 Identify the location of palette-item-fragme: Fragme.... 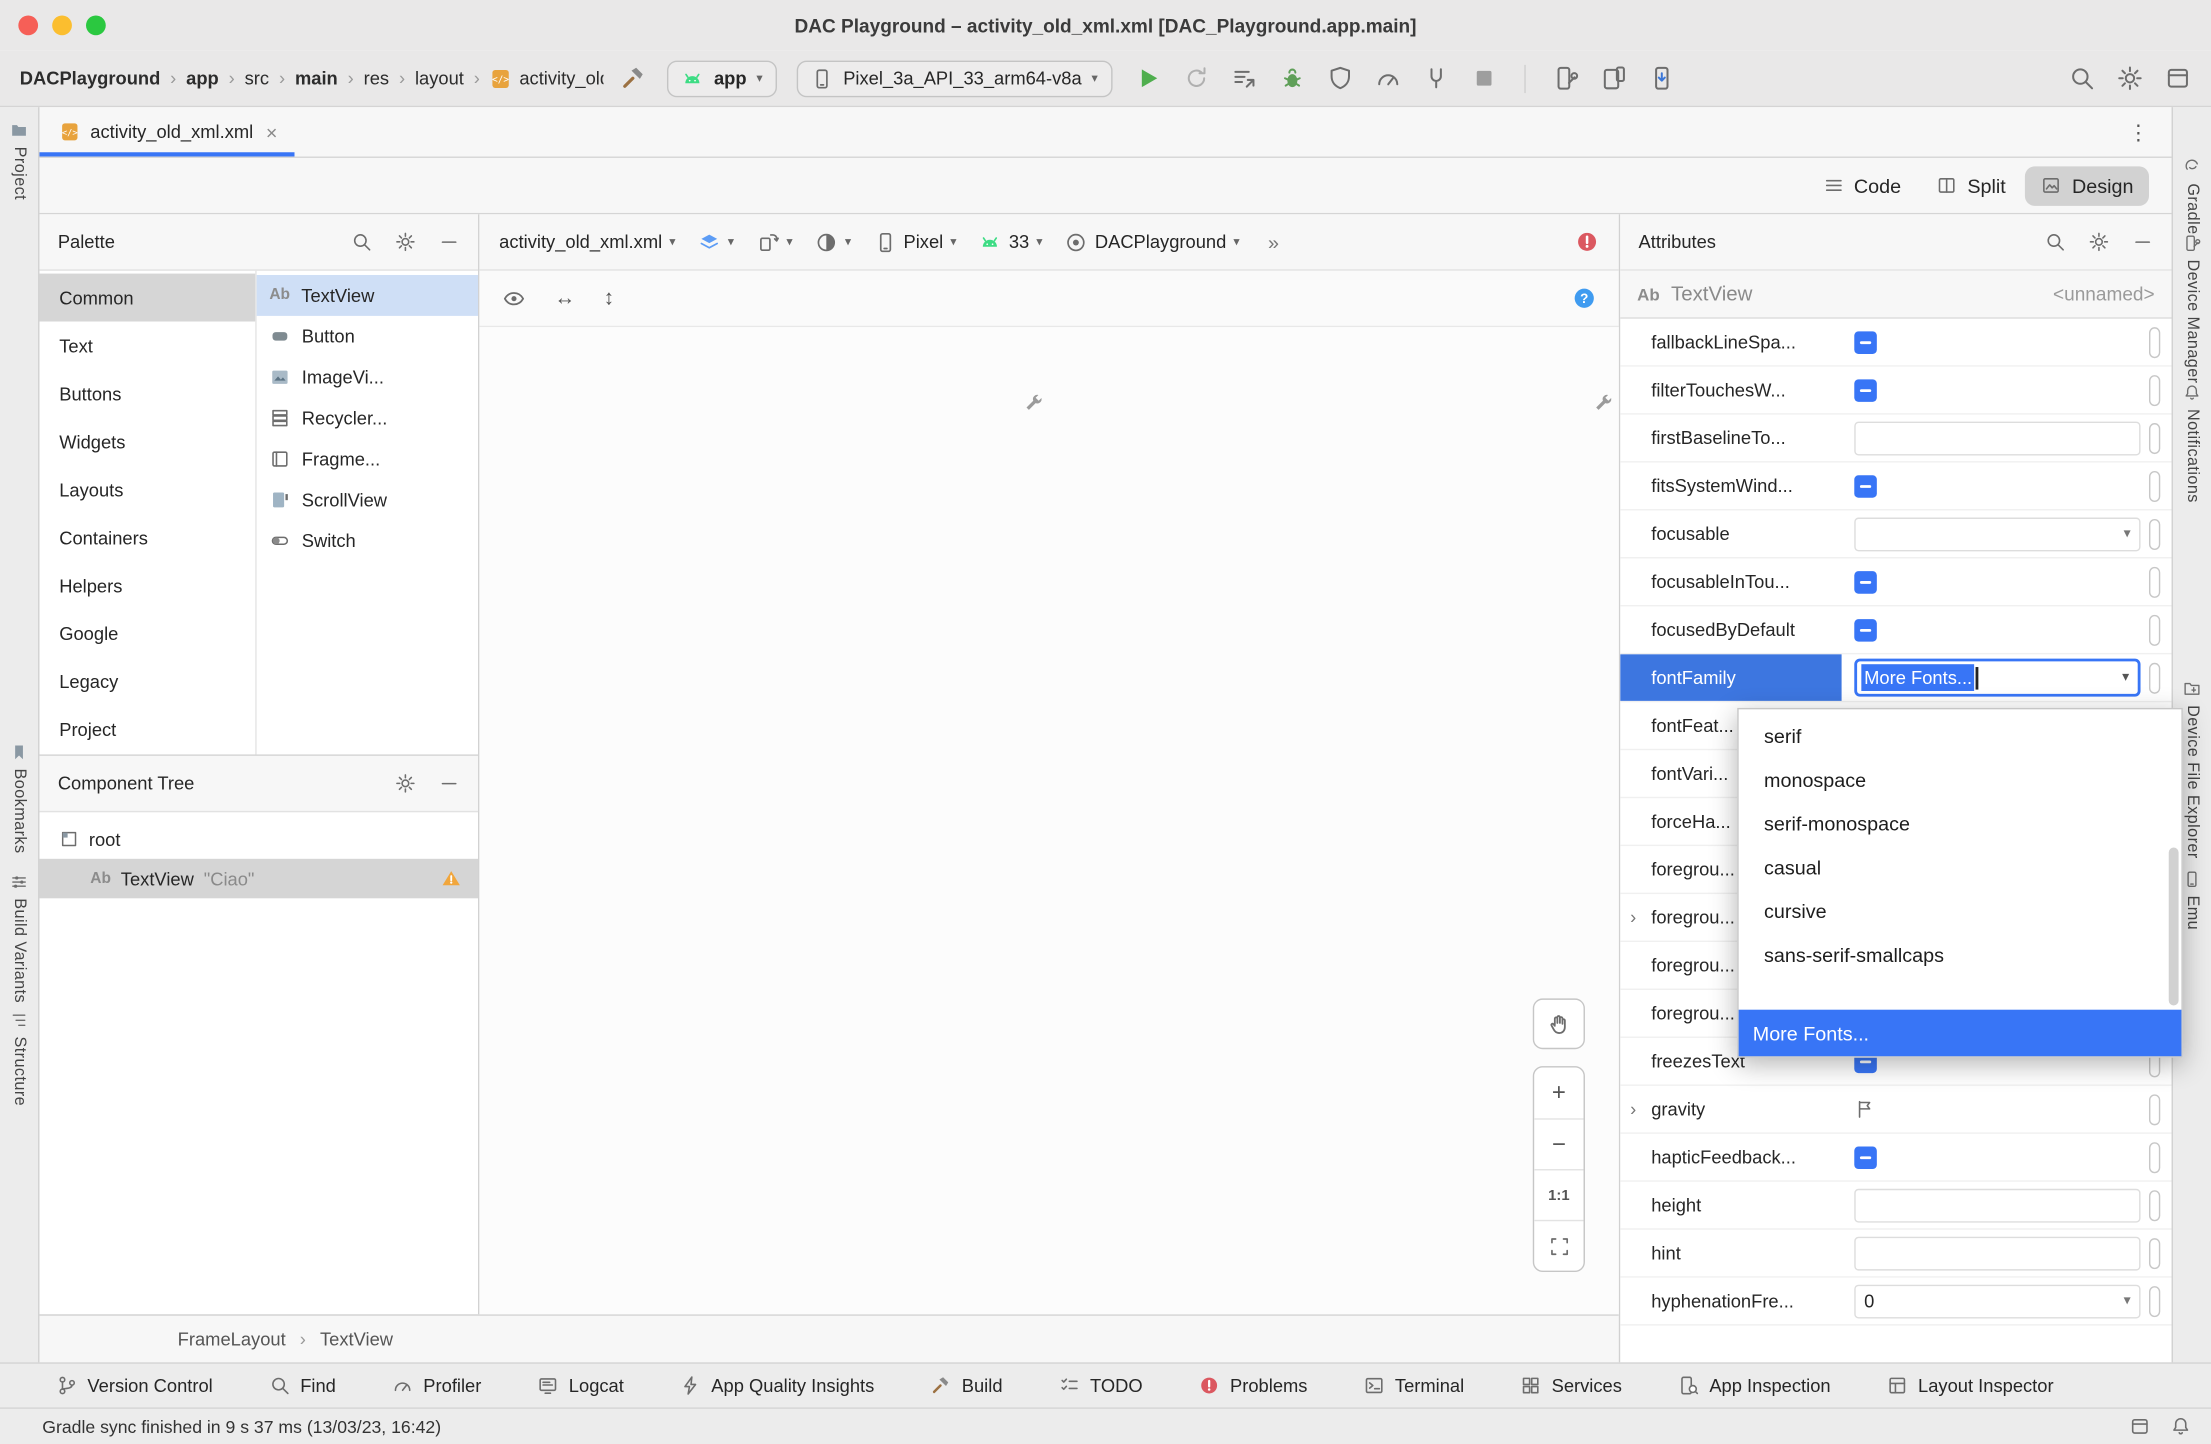
(367, 459).